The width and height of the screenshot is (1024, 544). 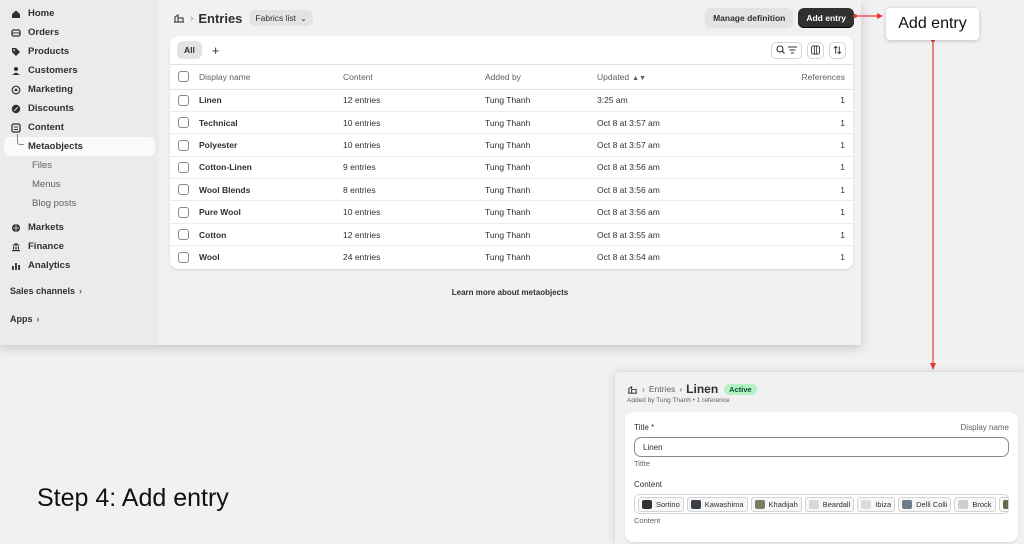 What do you see at coordinates (786, 50) in the screenshot?
I see `search-filter-button` at bounding box center [786, 50].